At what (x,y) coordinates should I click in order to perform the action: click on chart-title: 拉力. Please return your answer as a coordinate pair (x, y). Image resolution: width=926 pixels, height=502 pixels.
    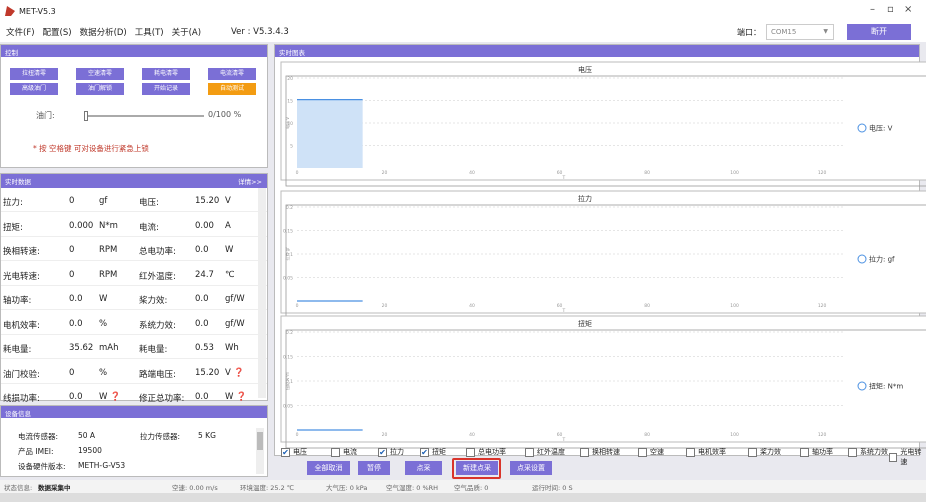
    Looking at the image, I should click on (585, 198).